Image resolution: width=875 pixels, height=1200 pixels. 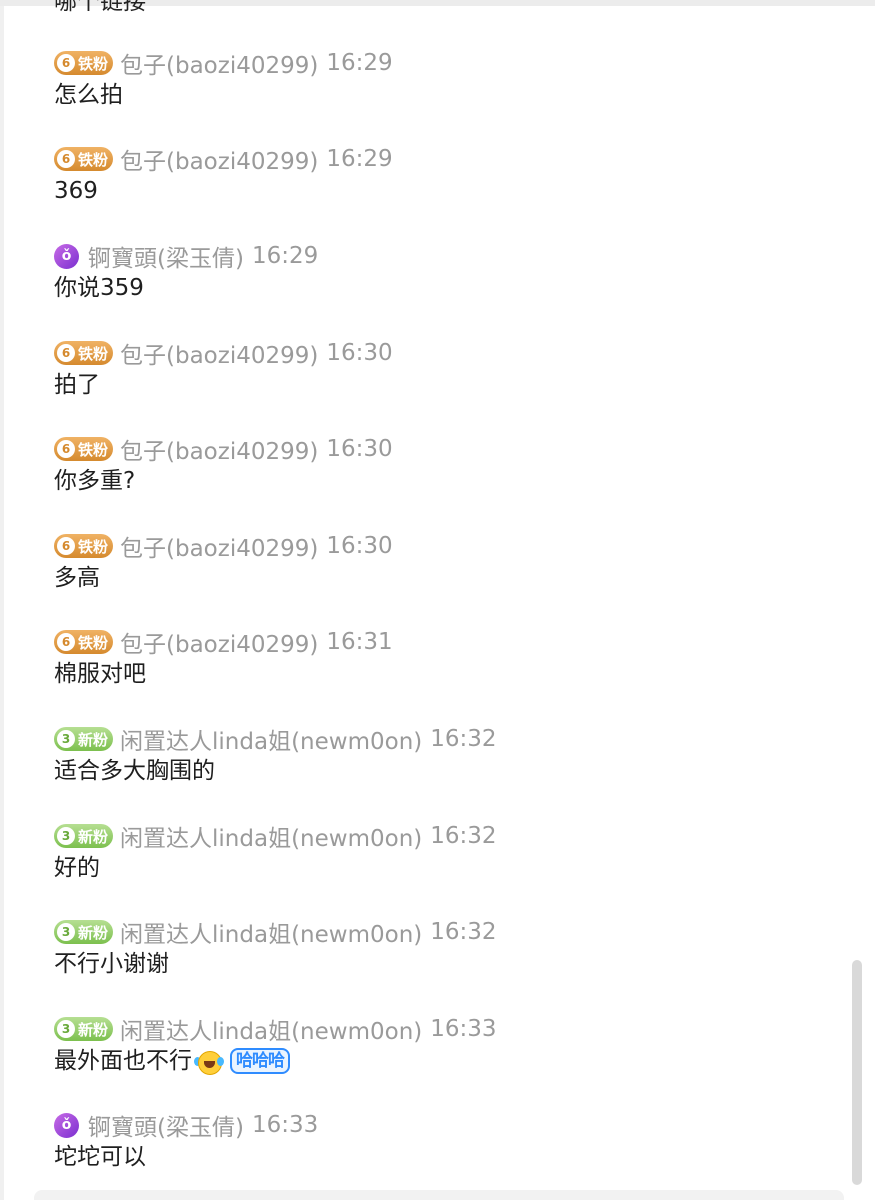 I want to click on chat-message: 3 新粉 闲置达人linda姐(newm0on) 16:33 最外面也不行 哈哈哈, so click(x=444, y=1046).